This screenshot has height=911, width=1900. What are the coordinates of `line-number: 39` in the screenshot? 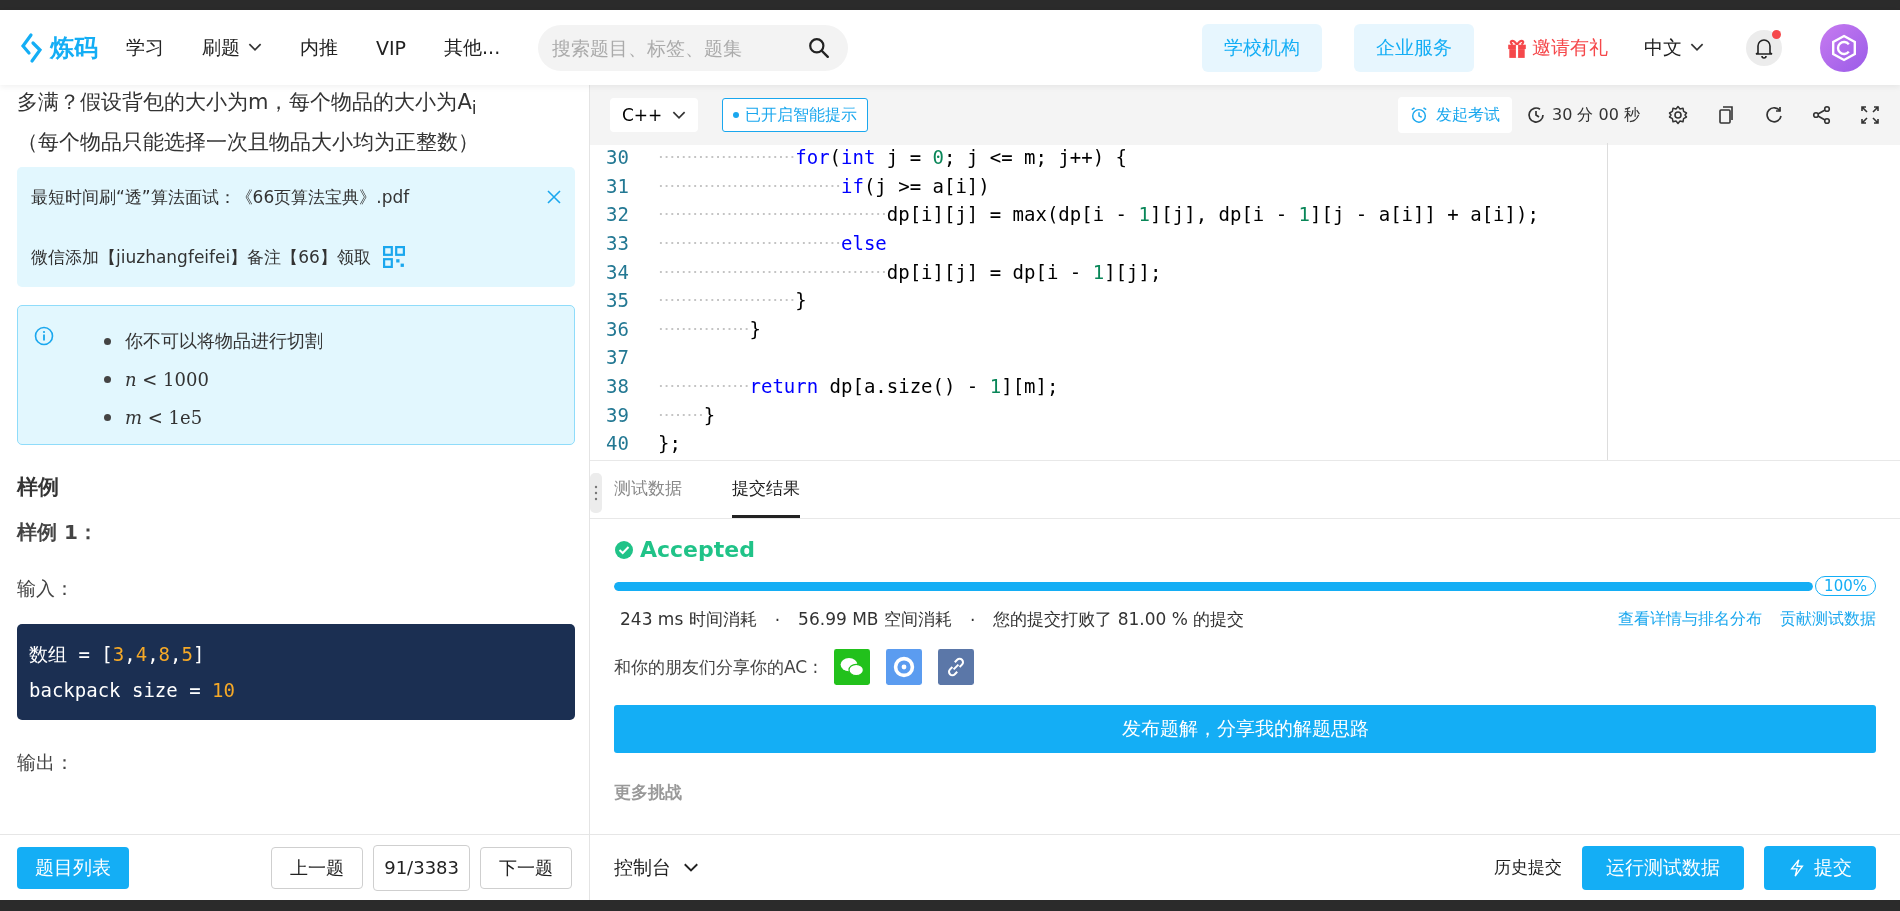 It's located at (617, 414).